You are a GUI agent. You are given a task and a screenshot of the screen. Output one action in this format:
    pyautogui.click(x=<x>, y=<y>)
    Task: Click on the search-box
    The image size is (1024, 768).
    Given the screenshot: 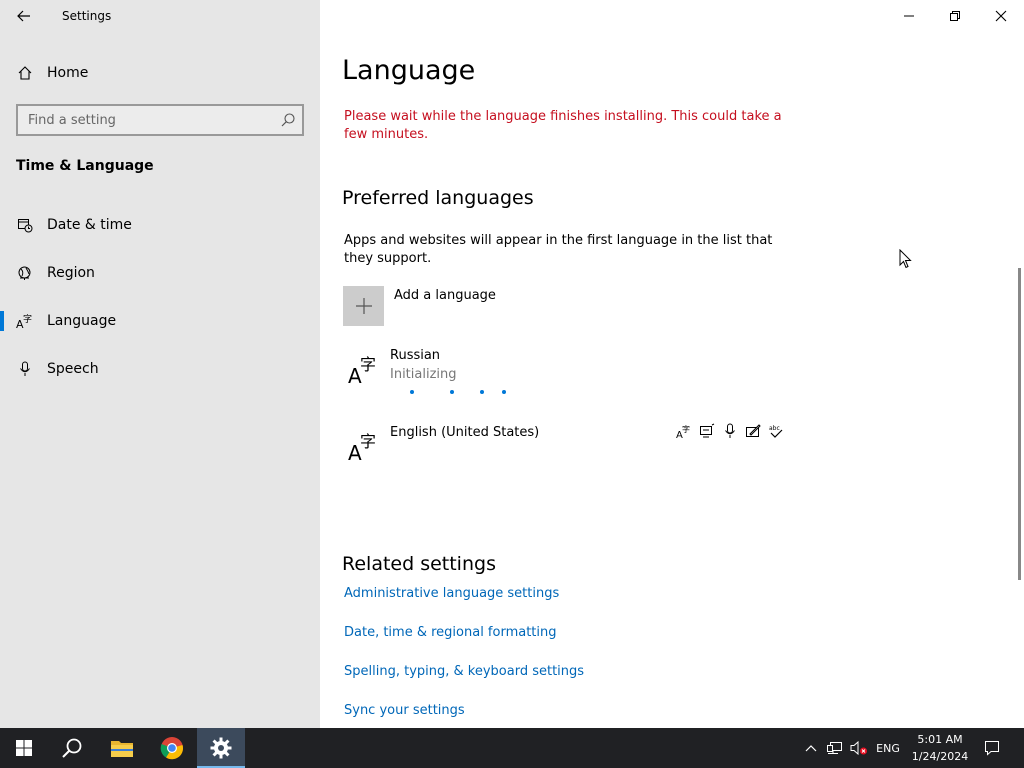 What is the action you would take?
    pyautogui.click(x=160, y=120)
    